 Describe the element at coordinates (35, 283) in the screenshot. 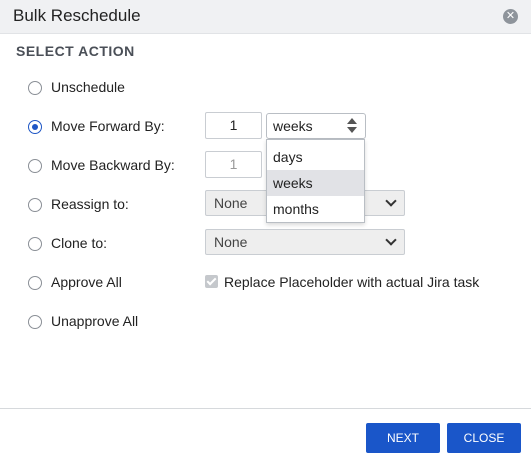

I see `approve-all-radio` at that location.